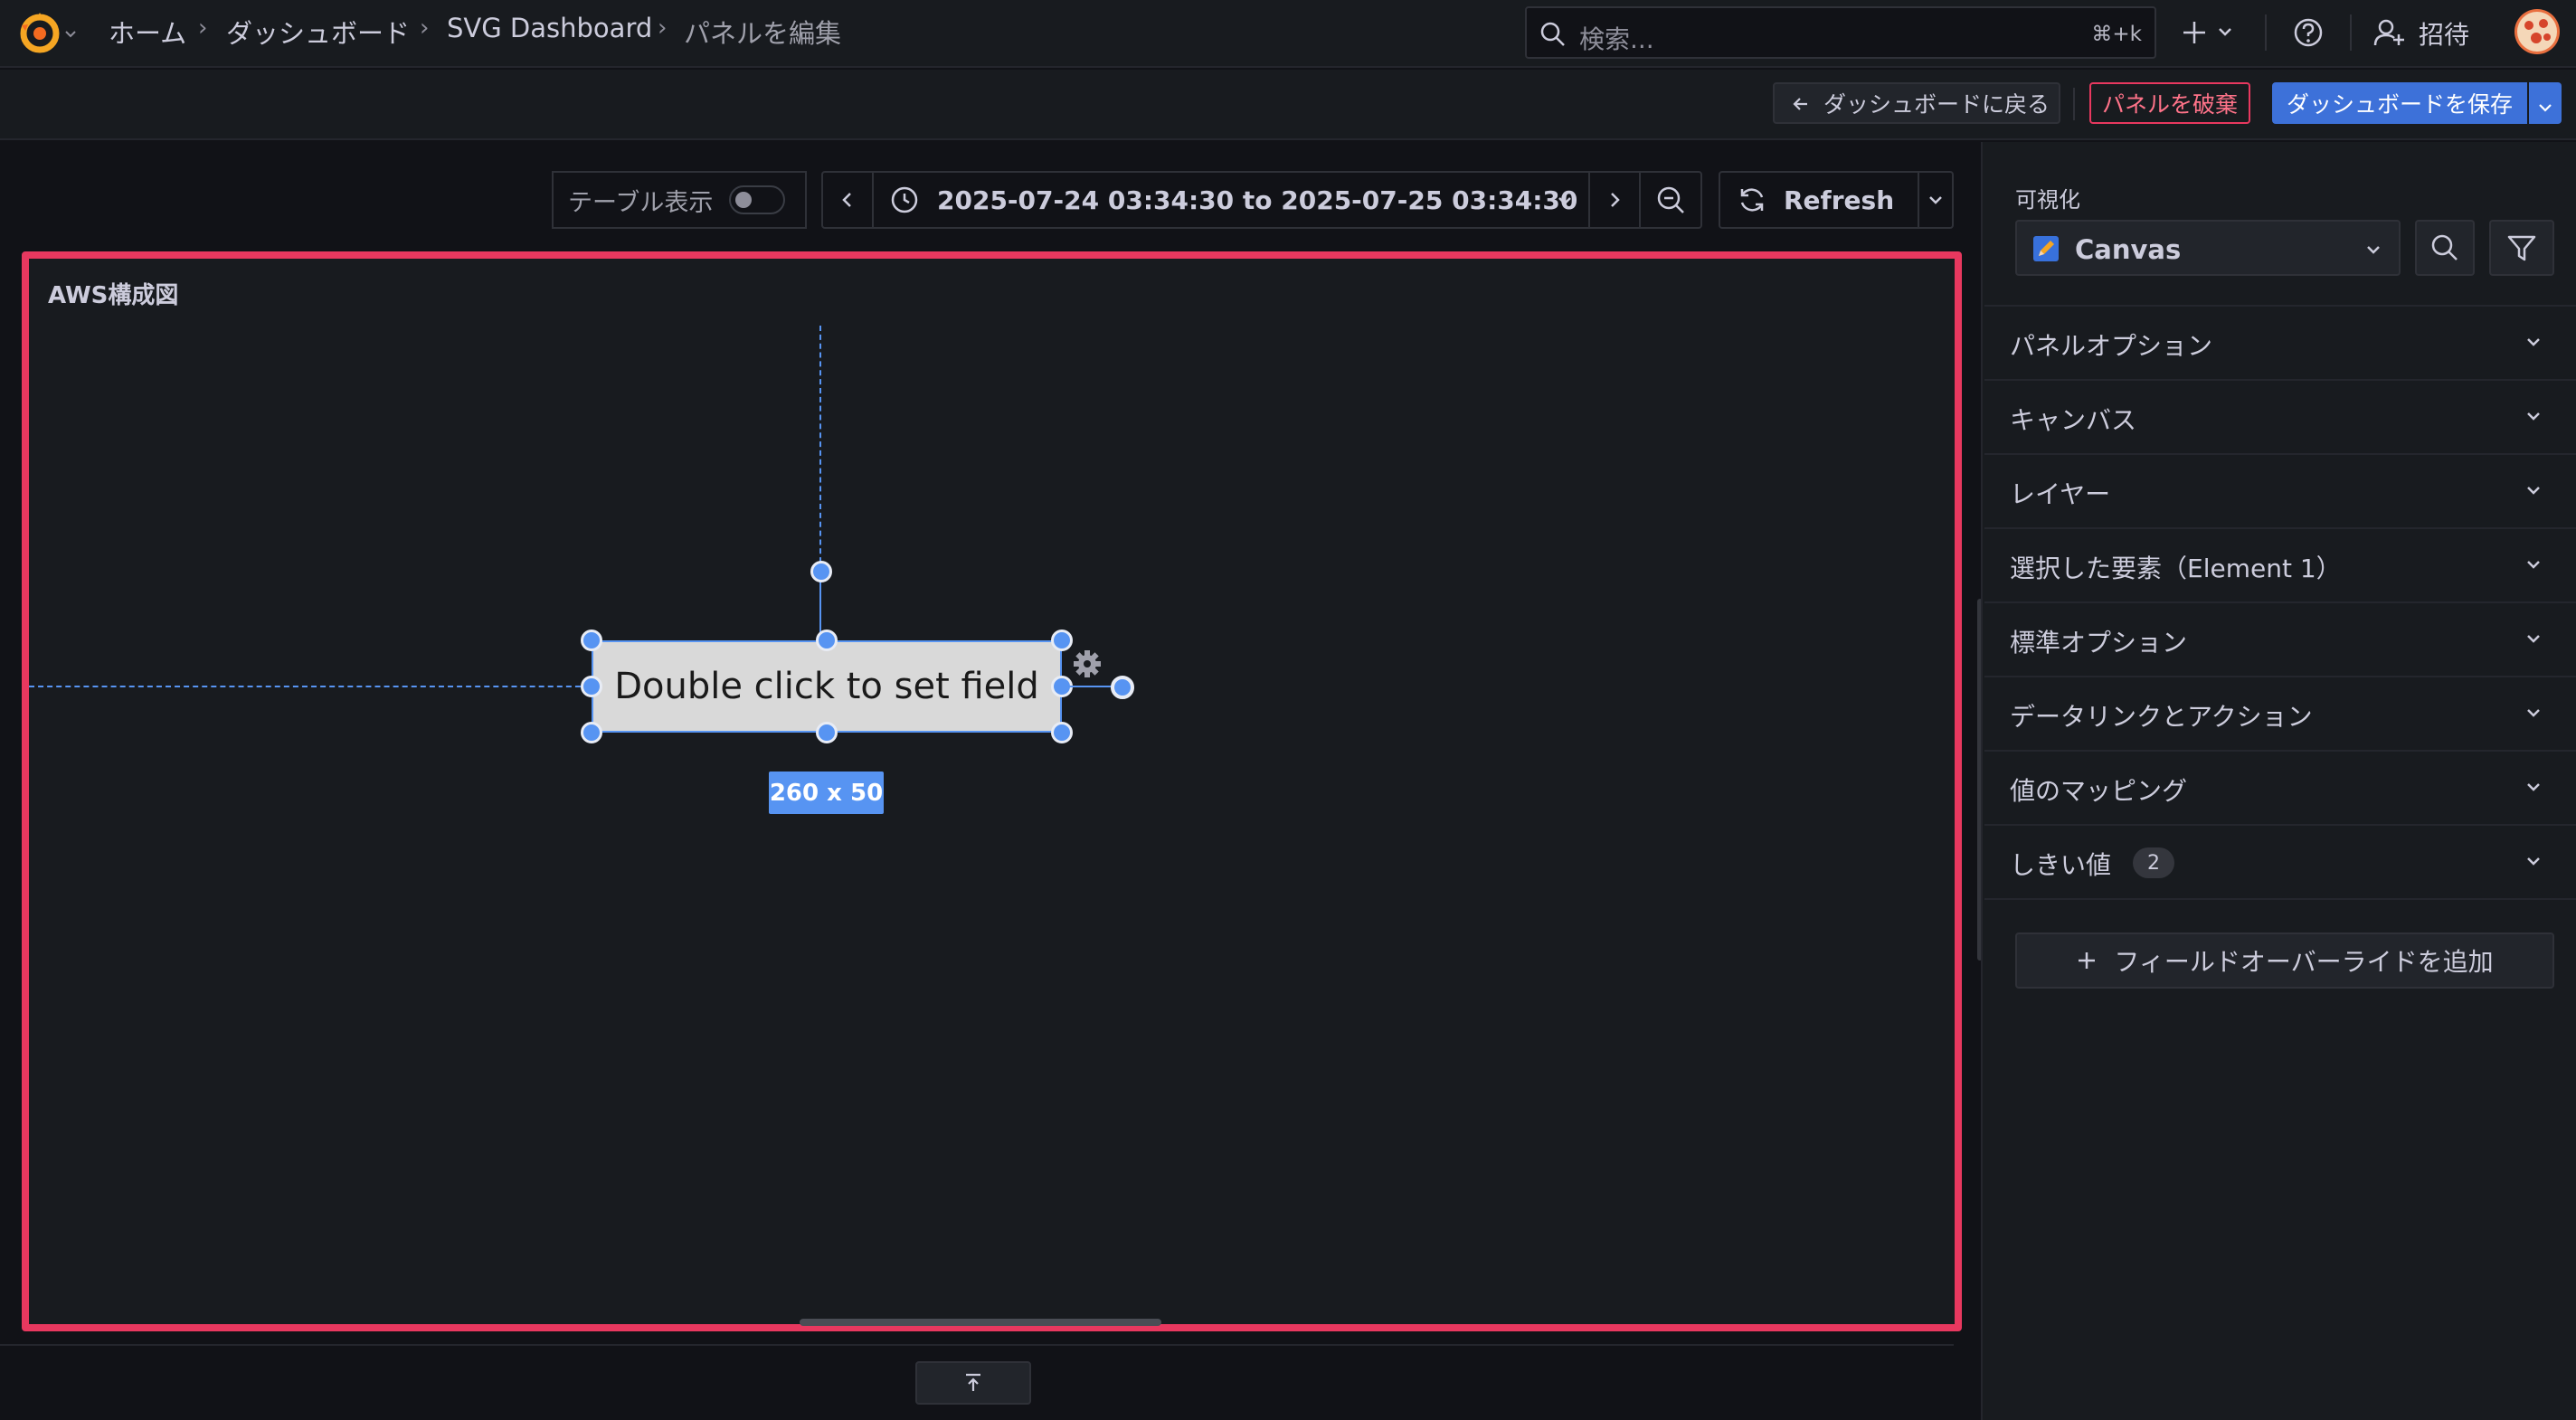 Image resolution: width=2576 pixels, height=1420 pixels. I want to click on gear-icon, so click(1087, 664).